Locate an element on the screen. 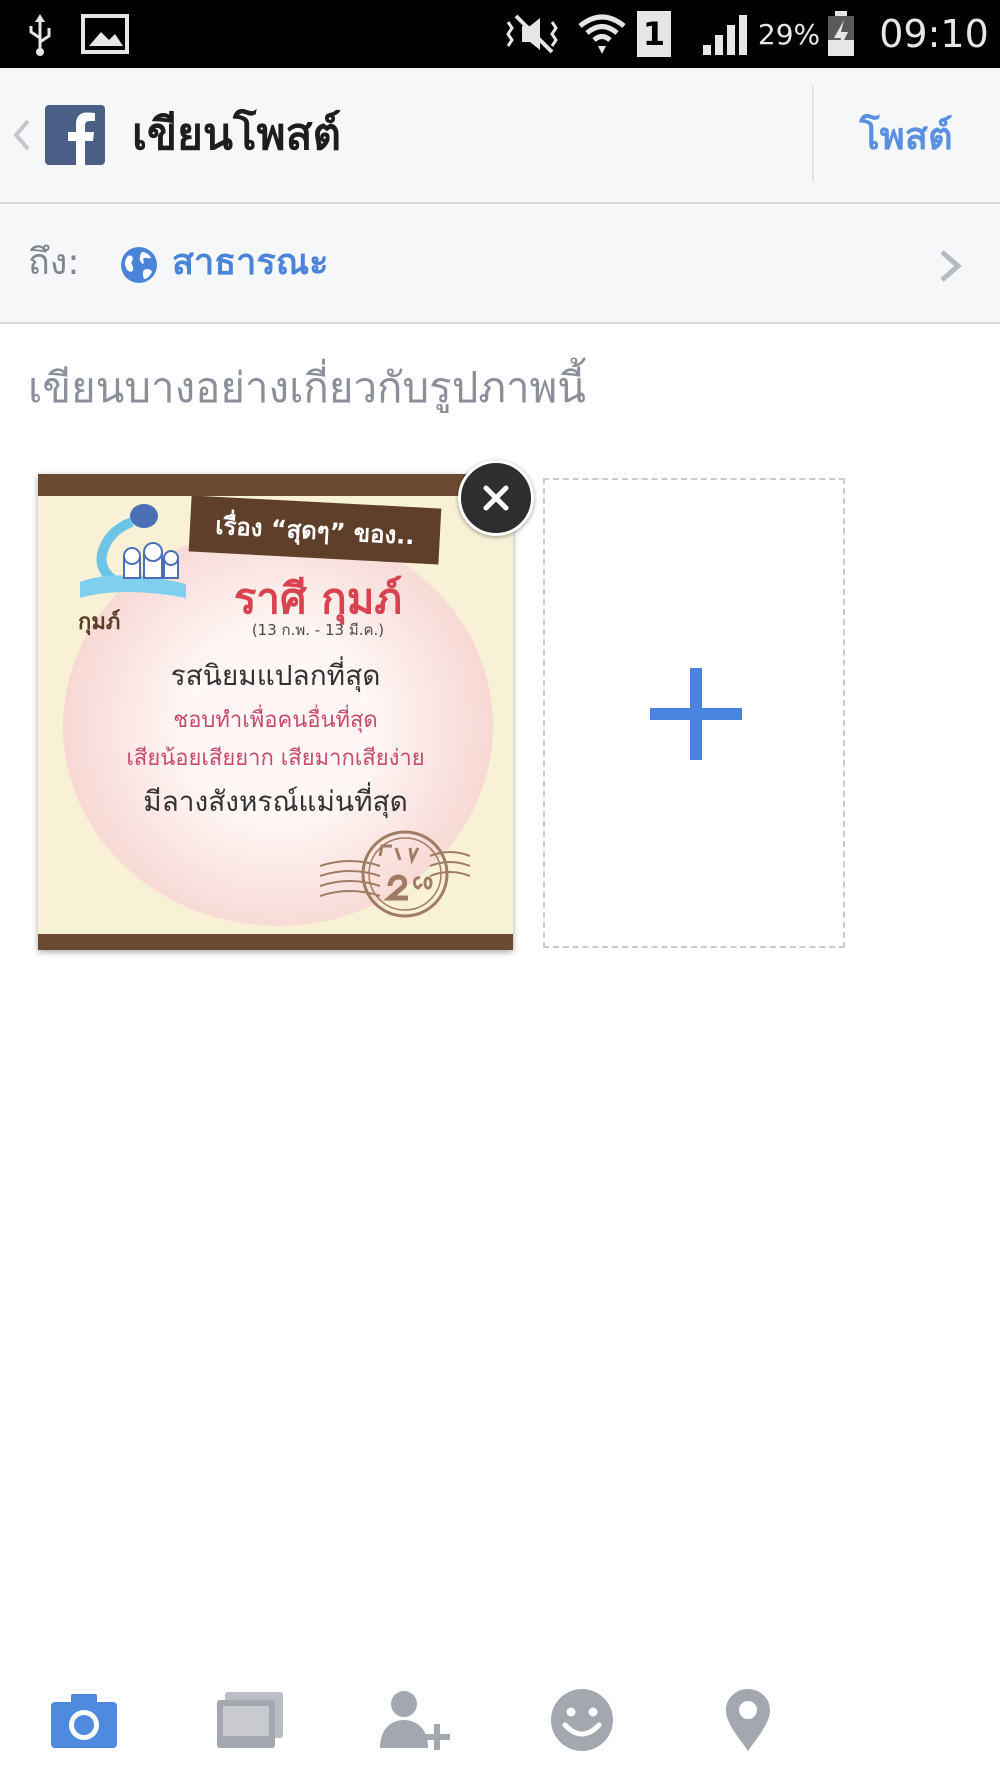  photo-date-range: (13 ก.พ. - 13 มี.ค.) is located at coordinates (318, 630).